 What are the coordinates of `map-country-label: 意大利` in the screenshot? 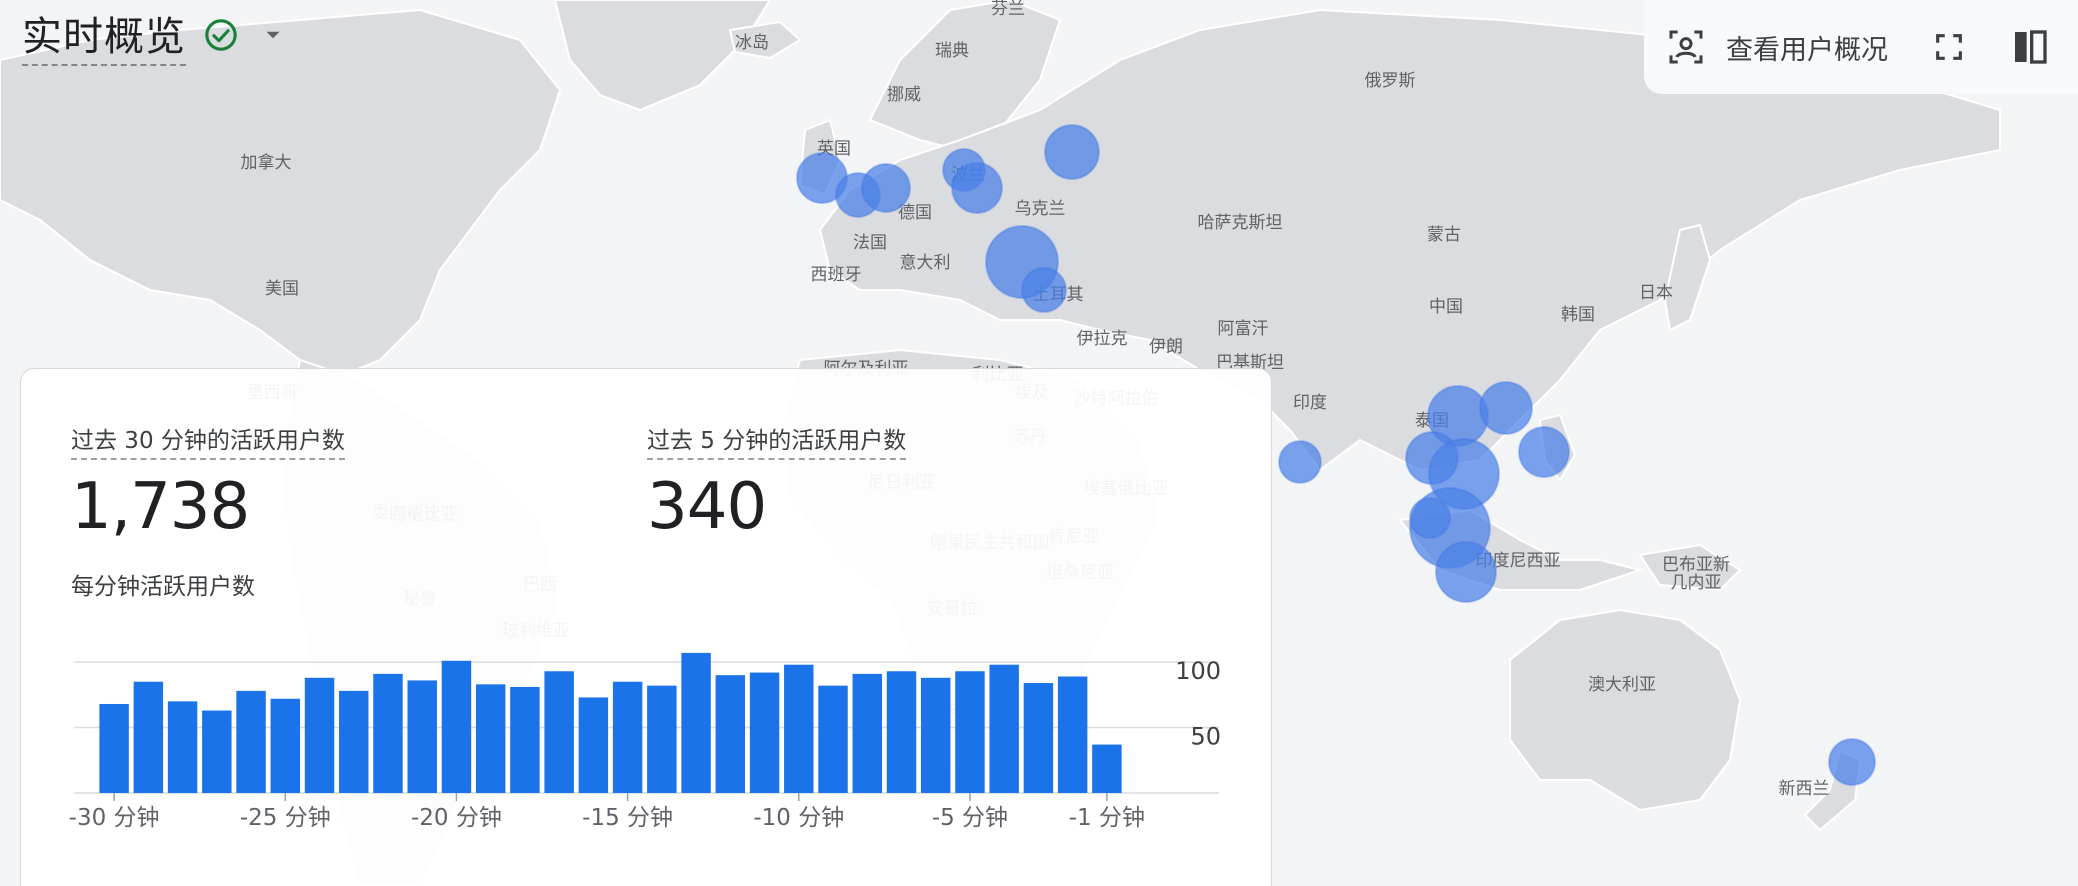 It's located at (925, 263).